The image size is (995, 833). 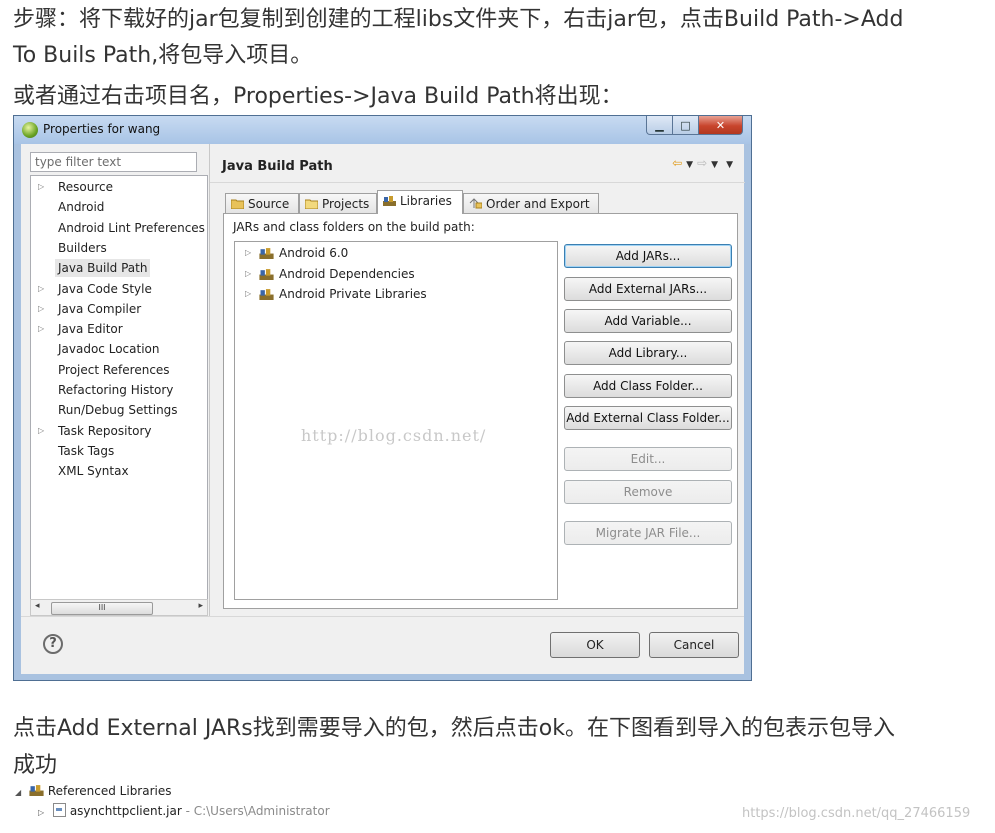 What do you see at coordinates (396, 274) in the screenshot?
I see `library-item: ▷ Android Dependencies` at bounding box center [396, 274].